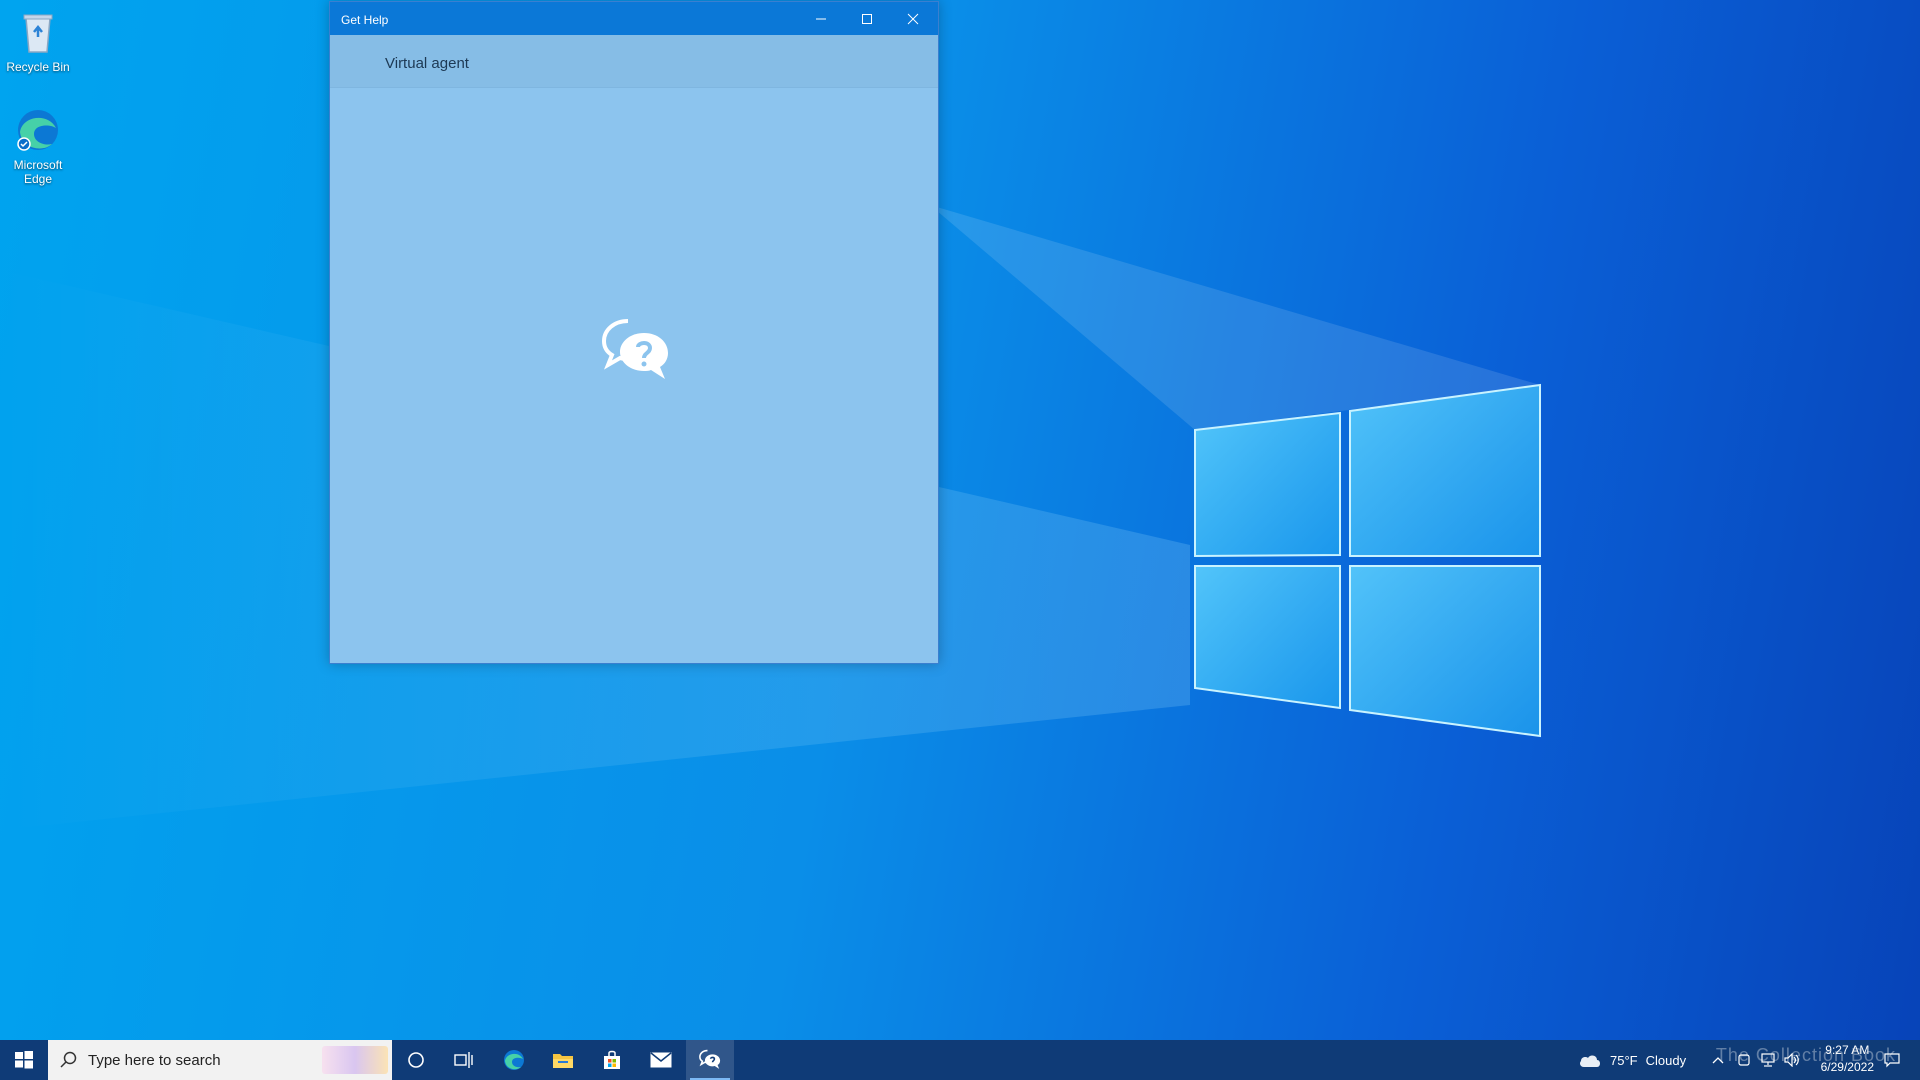 The image size is (1920, 1080). I want to click on close-button, so click(913, 18).